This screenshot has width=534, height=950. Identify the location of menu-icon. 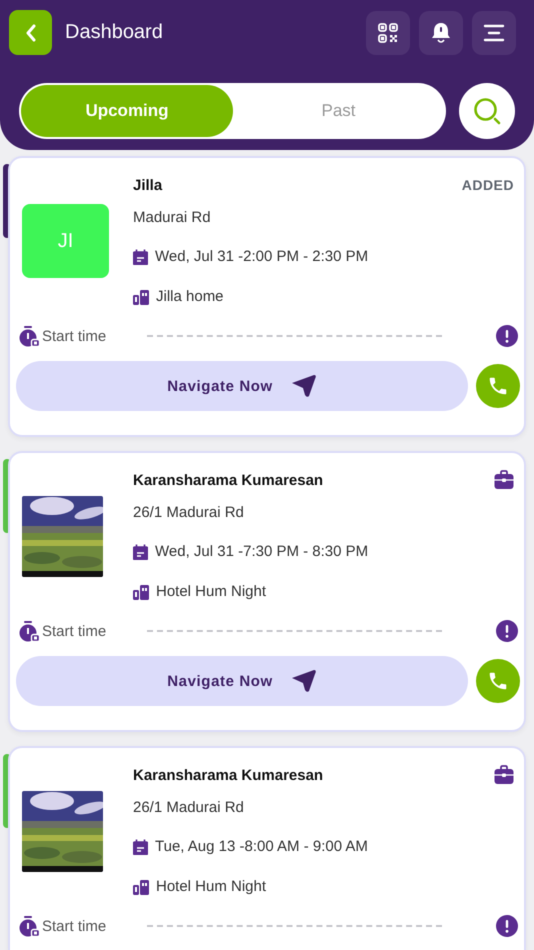
(494, 33).